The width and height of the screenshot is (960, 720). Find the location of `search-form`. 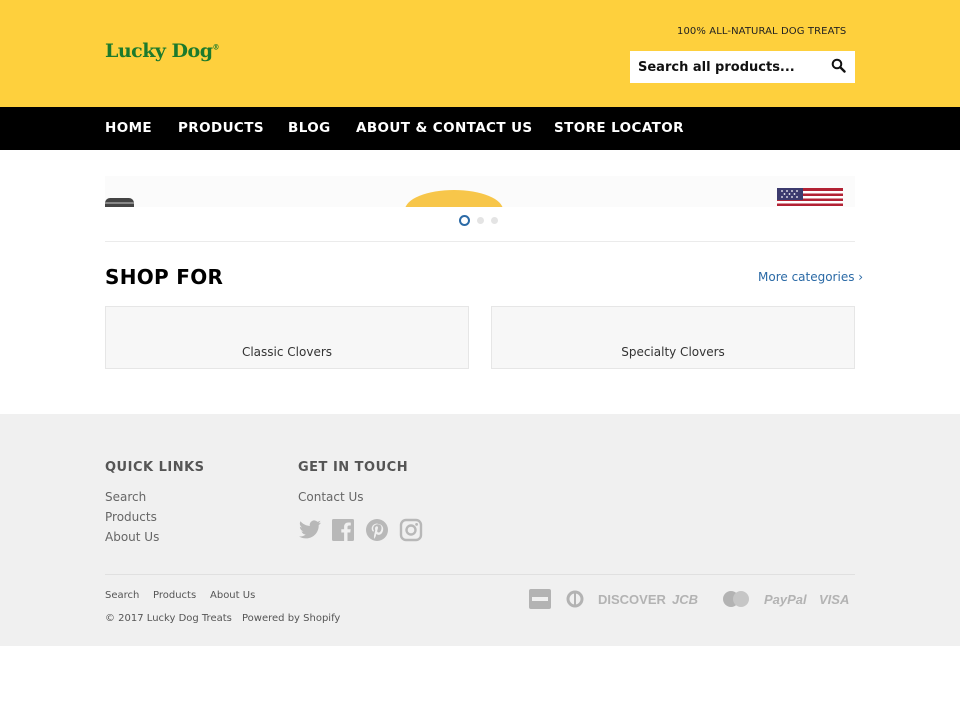

search-form is located at coordinates (742, 67).